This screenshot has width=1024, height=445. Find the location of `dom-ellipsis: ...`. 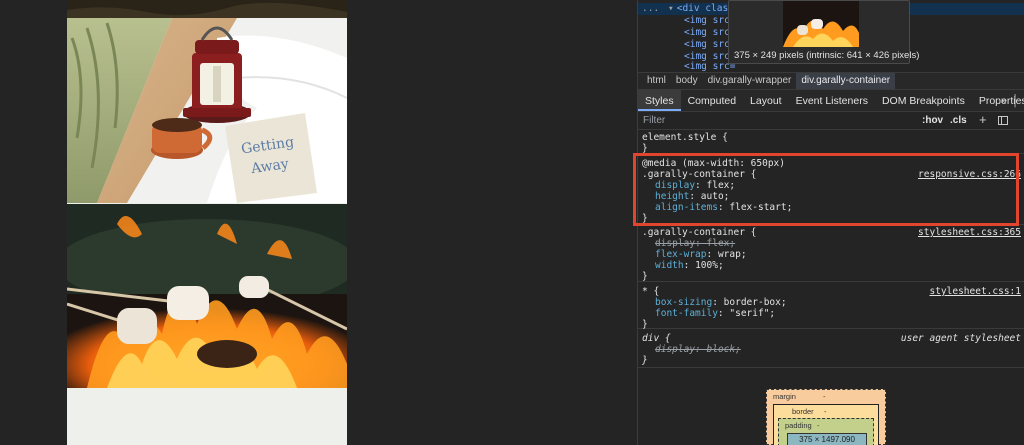

dom-ellipsis: ... is located at coordinates (650, 9).